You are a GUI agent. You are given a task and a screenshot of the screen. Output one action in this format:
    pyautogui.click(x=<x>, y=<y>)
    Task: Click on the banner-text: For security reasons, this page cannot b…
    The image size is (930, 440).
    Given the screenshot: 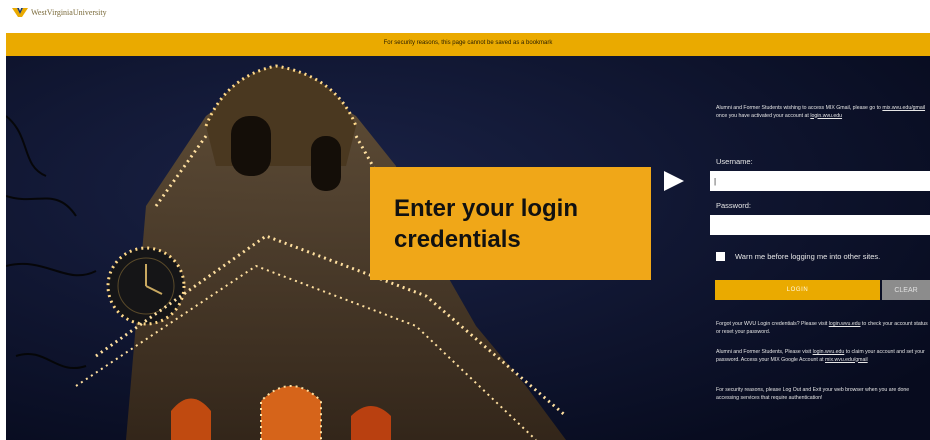 What is the action you would take?
    pyautogui.click(x=468, y=43)
    